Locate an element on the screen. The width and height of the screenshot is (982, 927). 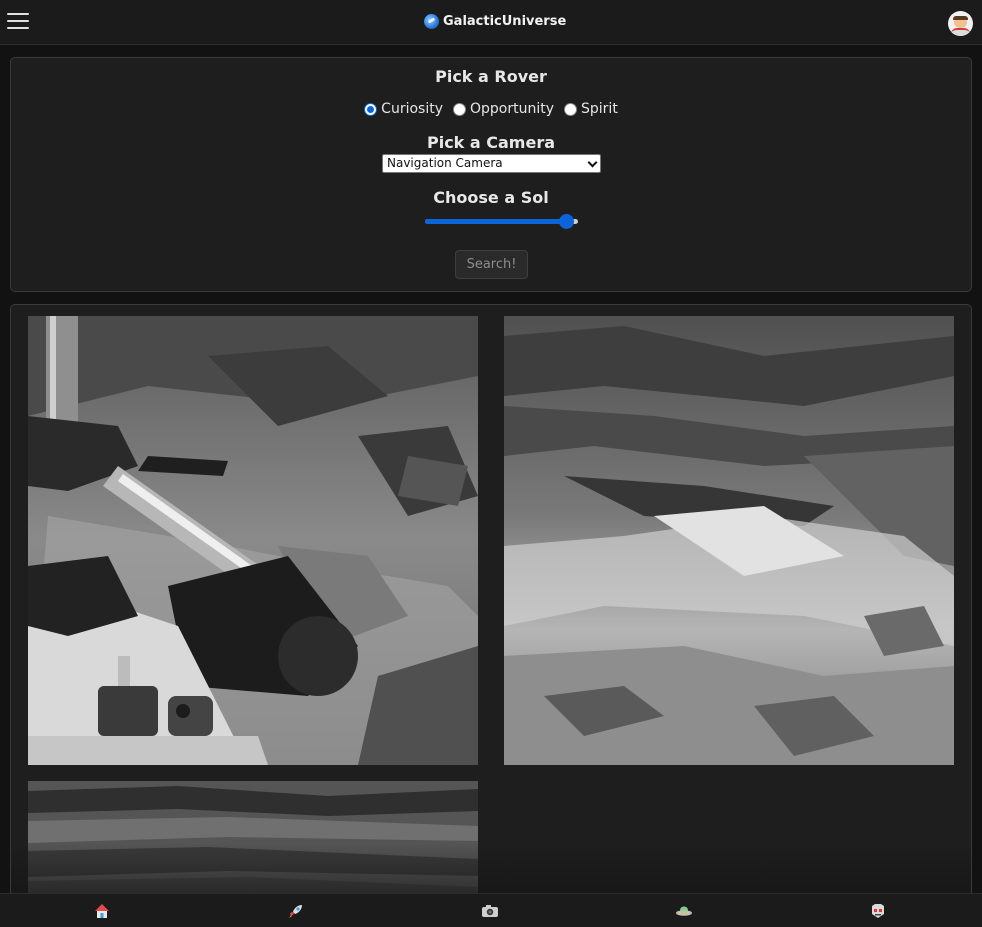
camera-heading: Pick a Camera is located at coordinates (491, 142).